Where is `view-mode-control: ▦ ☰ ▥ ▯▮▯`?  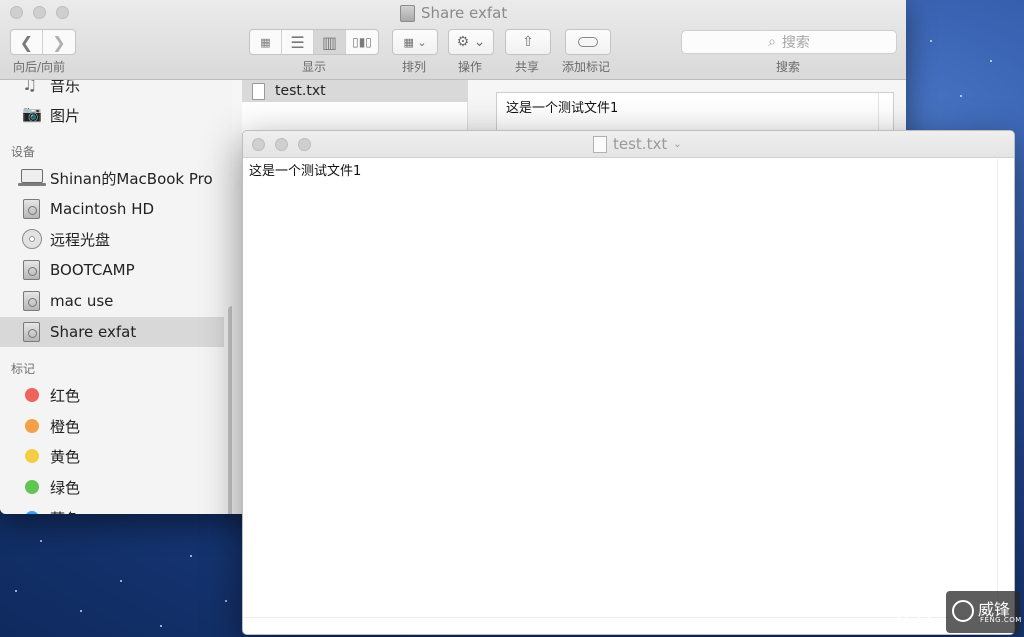
view-mode-control: ▦ ☰ ▥ ▯▮▯ is located at coordinates (314, 42).